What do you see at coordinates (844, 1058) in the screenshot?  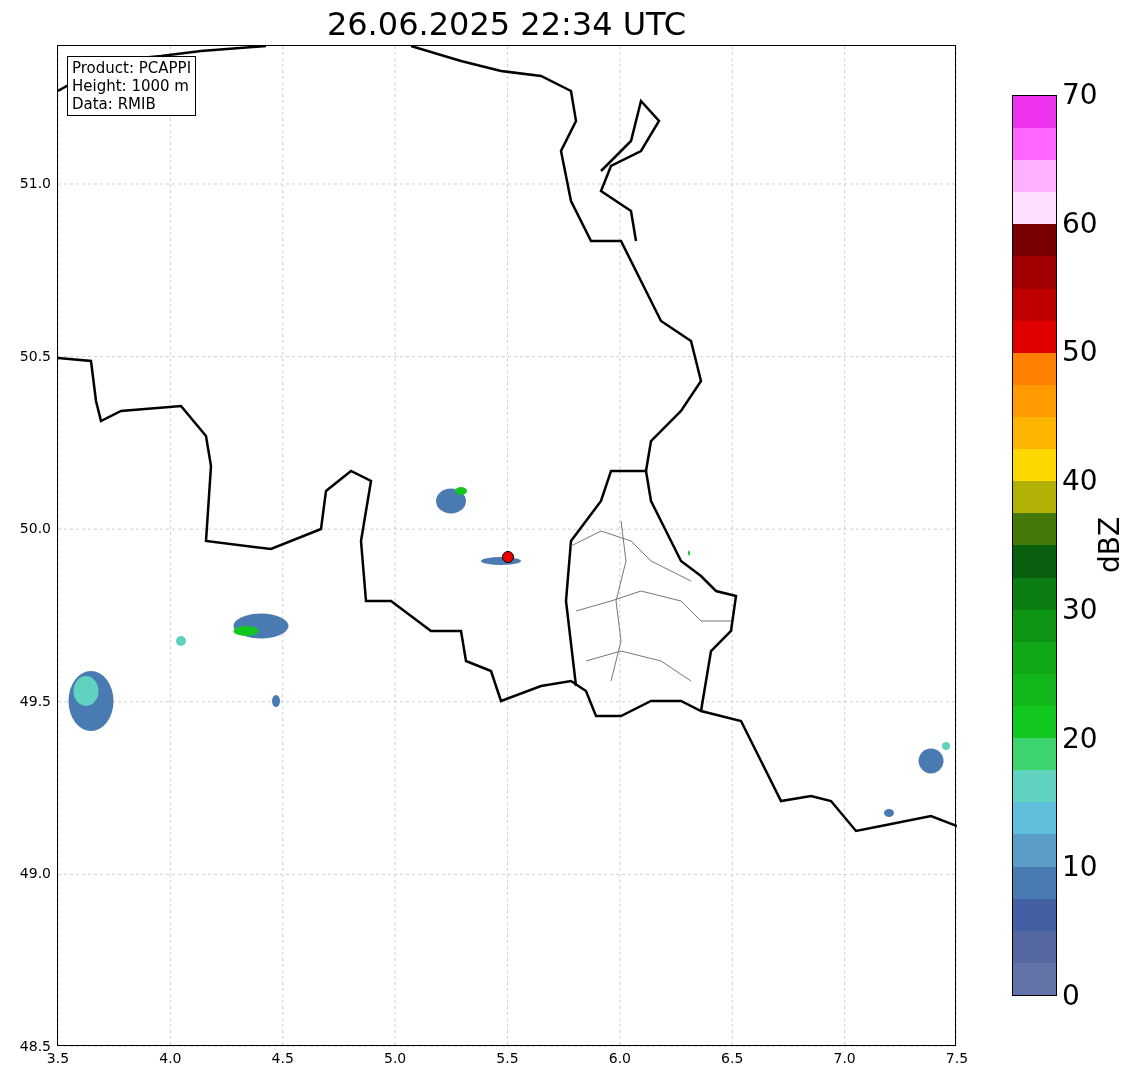 I see `x-tick-label: 7.0` at bounding box center [844, 1058].